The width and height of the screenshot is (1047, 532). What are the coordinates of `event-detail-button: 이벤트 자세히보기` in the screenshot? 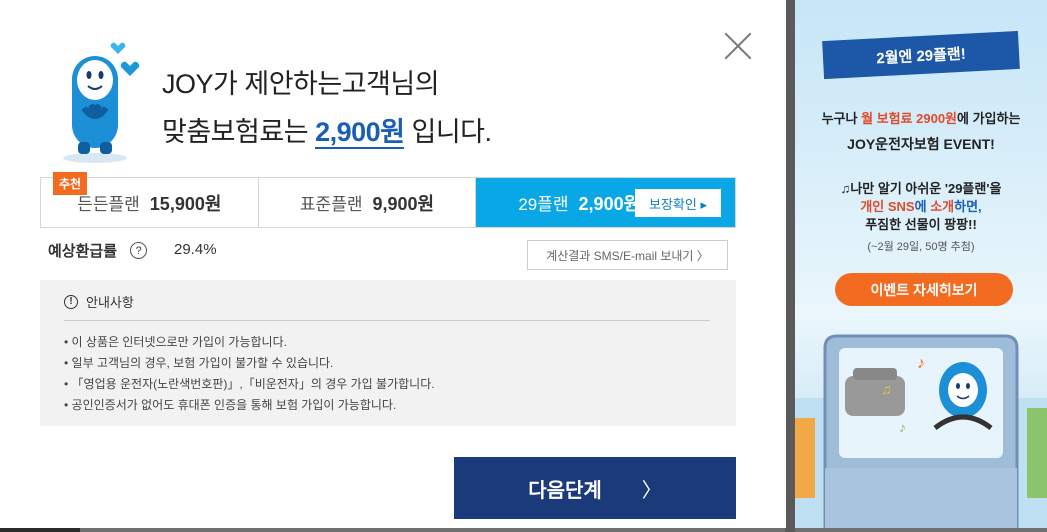 It's located at (924, 289).